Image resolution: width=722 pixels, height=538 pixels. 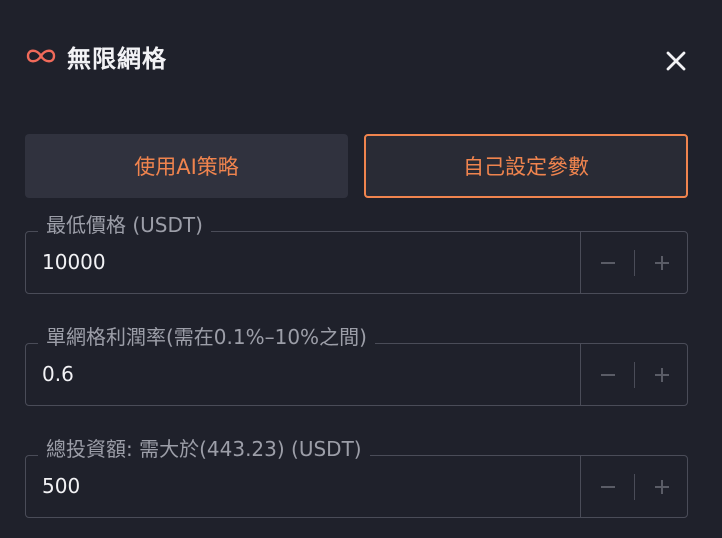 What do you see at coordinates (186, 166) in the screenshot?
I see `tab-ai-strategy: 使用AI策略` at bounding box center [186, 166].